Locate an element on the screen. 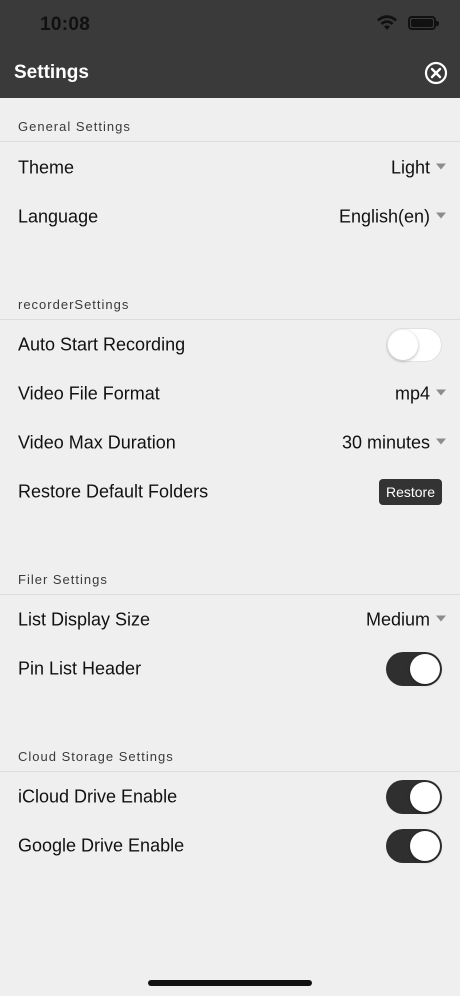 Image resolution: width=460 pixels, height=996 pixels. restore-button: Restore is located at coordinates (410, 491).